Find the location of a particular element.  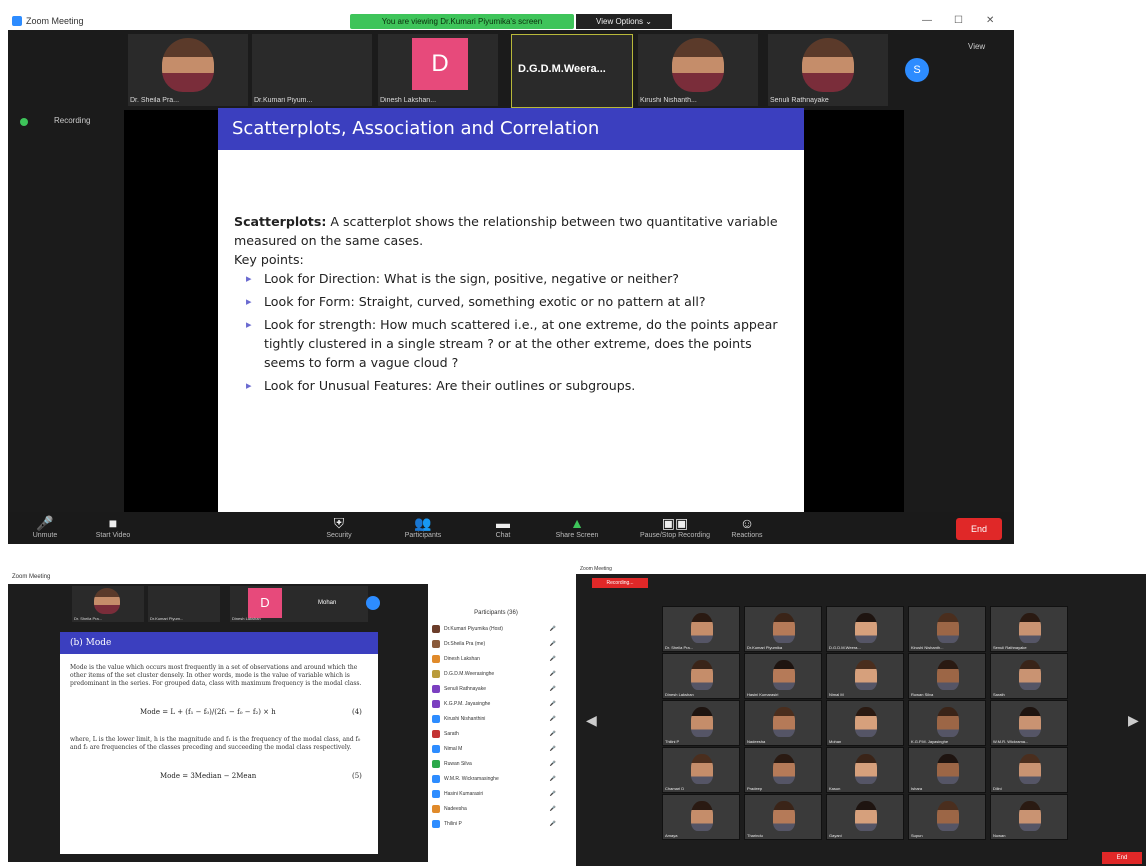

participants-list-item: K.G.P.M. Jayasinghe 🎤 is located at coordinates (496, 704).